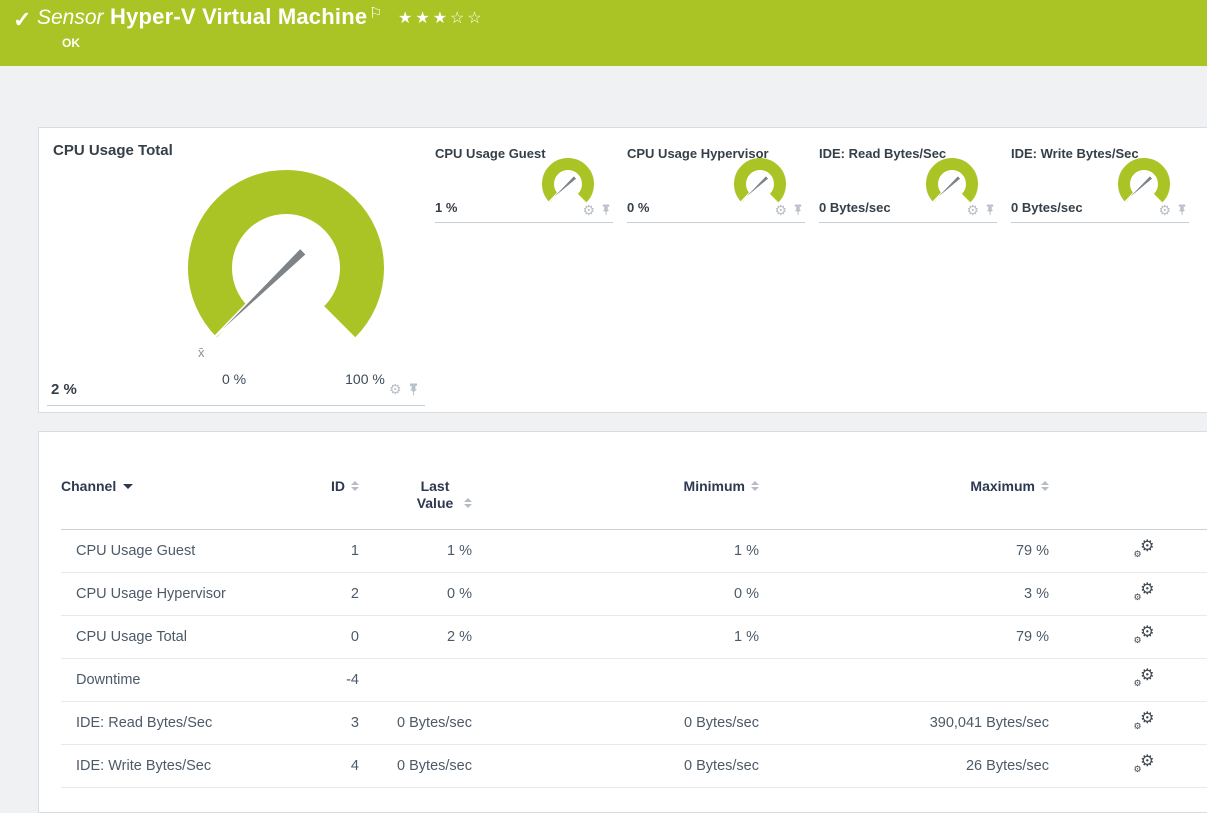 This screenshot has height=813, width=1207. I want to click on channel-maximum: 3 %, so click(1036, 594).